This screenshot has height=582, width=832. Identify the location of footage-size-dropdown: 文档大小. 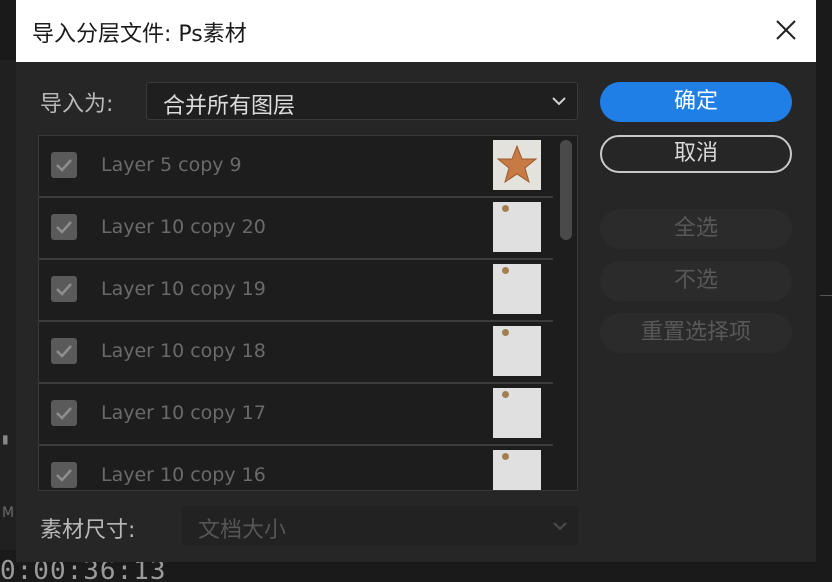
(380, 526).